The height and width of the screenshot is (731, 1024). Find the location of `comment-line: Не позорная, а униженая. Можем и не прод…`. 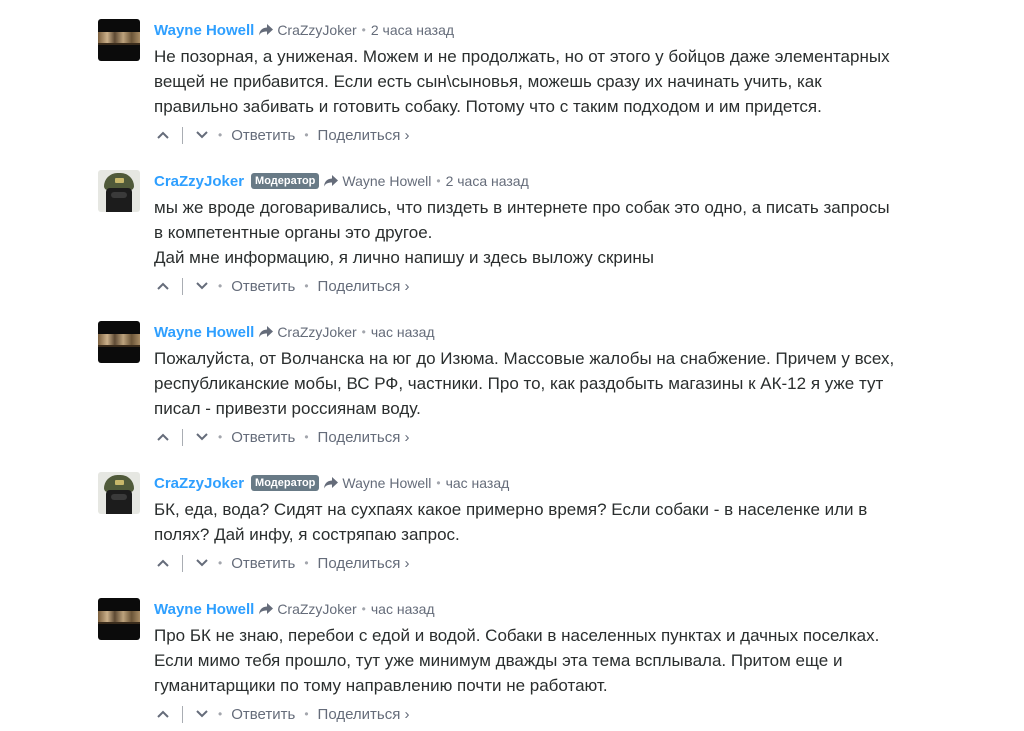

comment-line: Не позорная, а униженая. Можем и не прод… is located at coordinates (522, 56).